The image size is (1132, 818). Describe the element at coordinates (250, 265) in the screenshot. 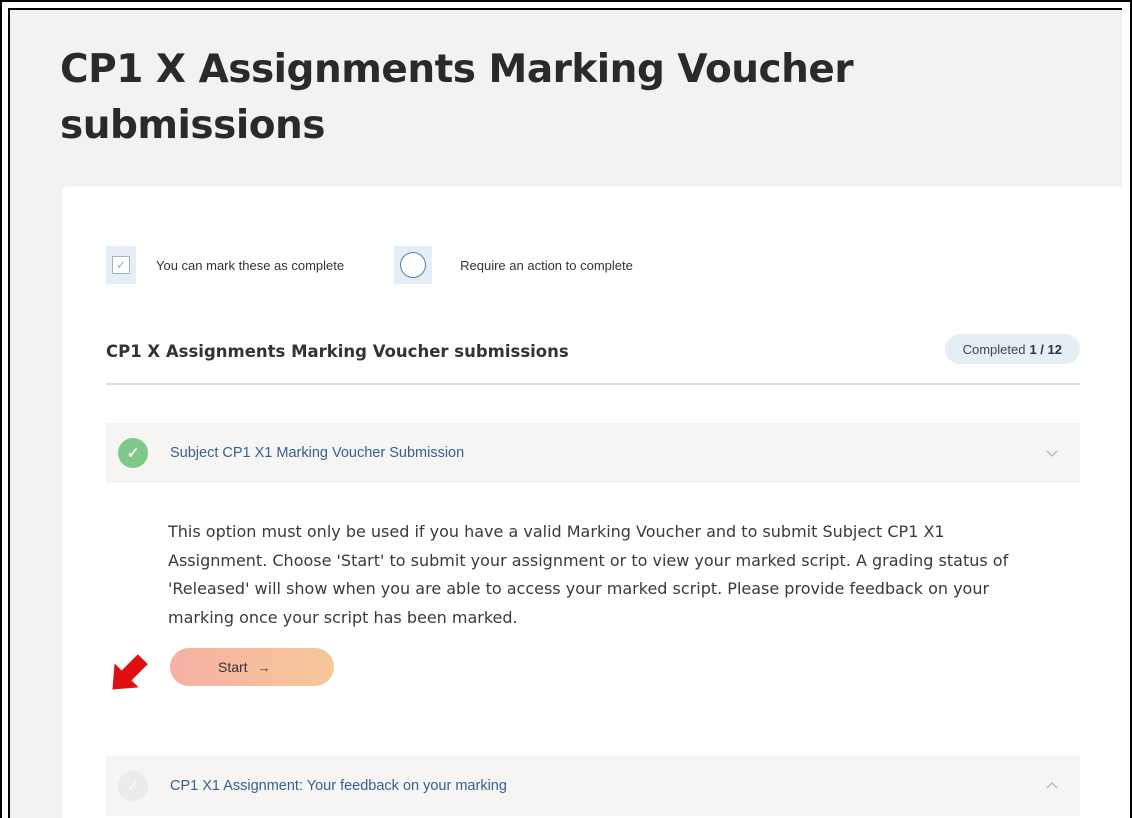

I see `legend-markable-label: You can mark these as complete` at that location.